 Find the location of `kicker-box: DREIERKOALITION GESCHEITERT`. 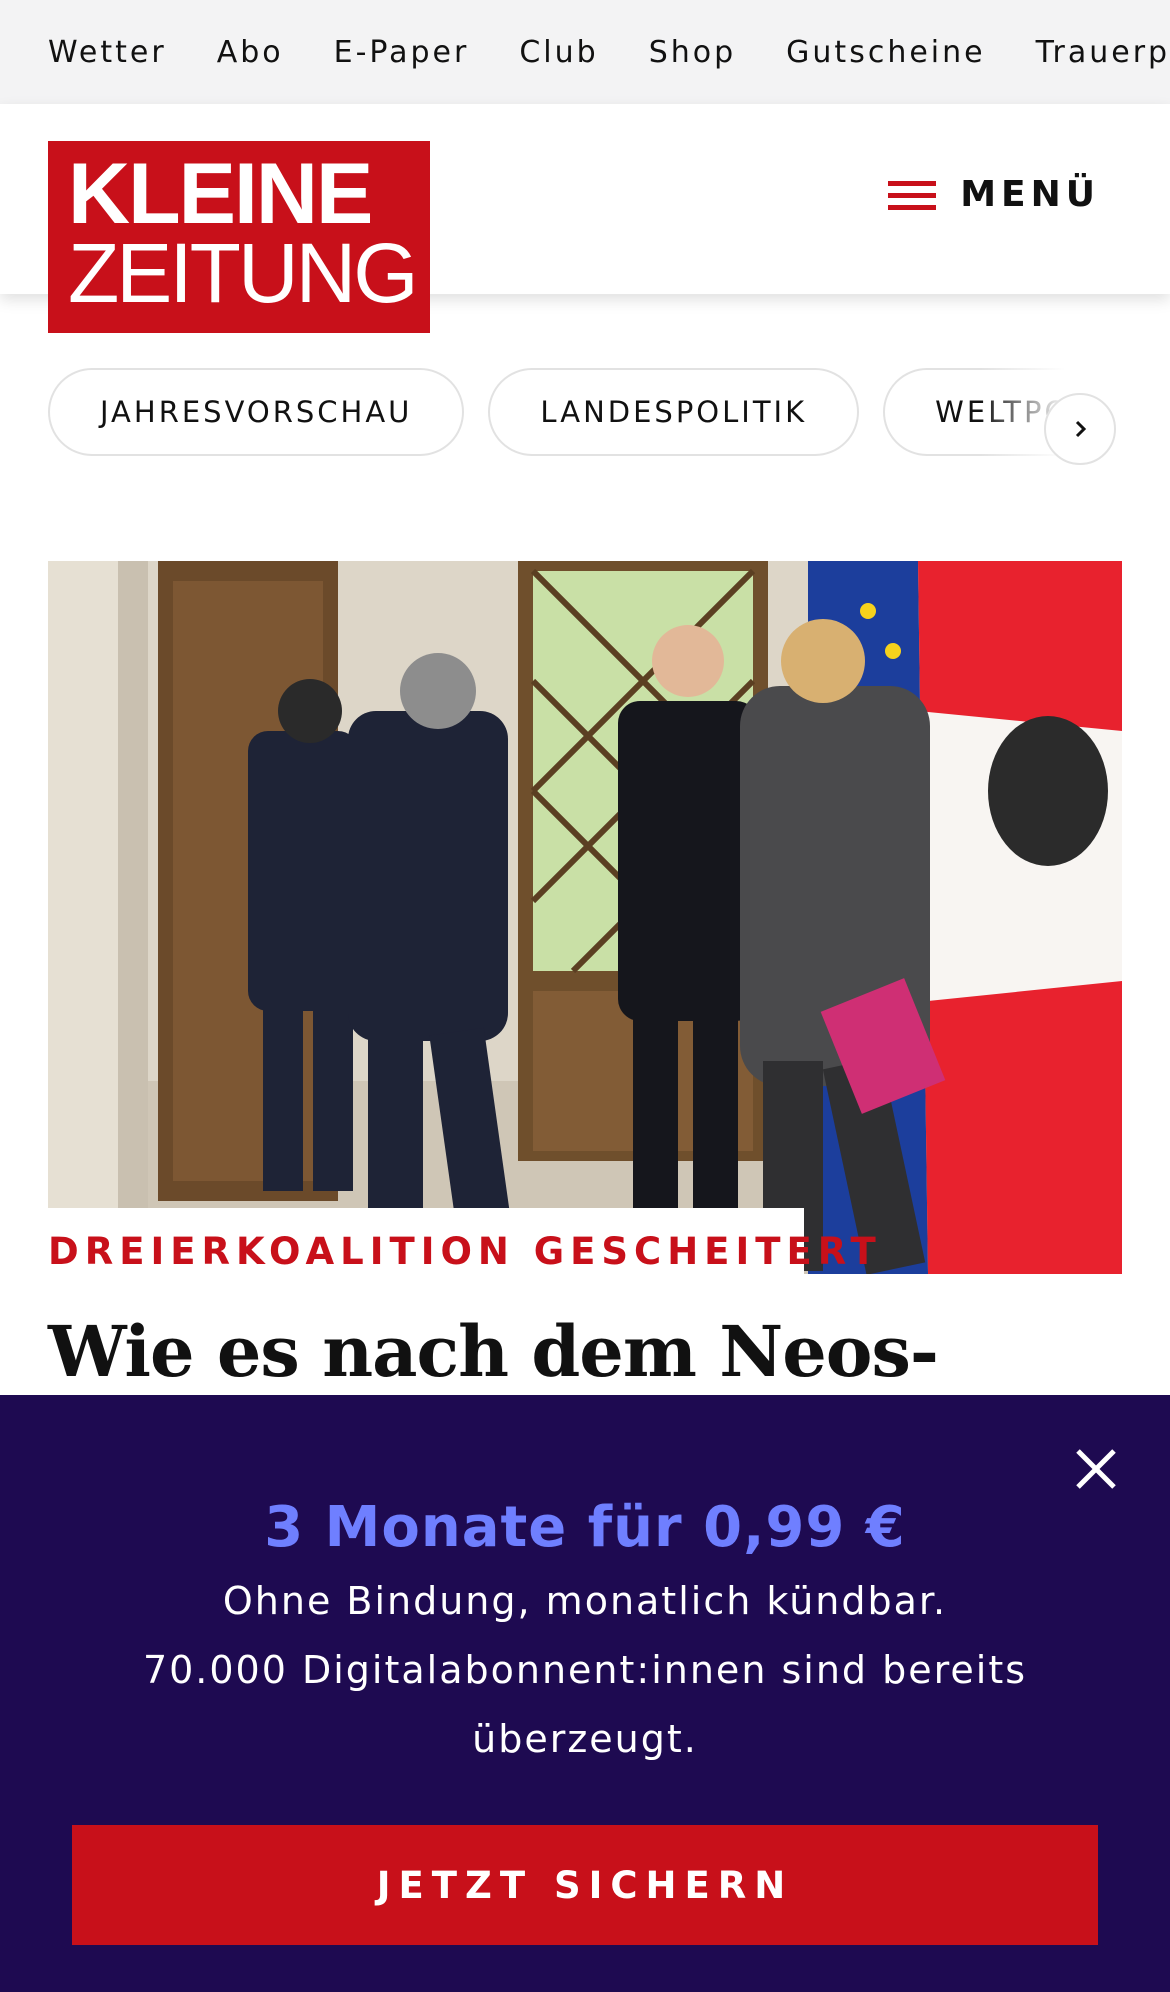

kicker-box: DREIERKOALITION GESCHEITERT is located at coordinates (462, 1263).